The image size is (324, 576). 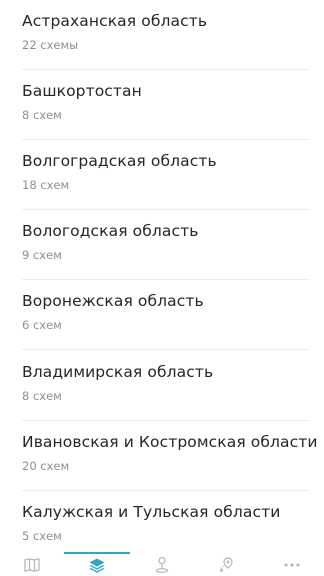 I want to click on region-scheme-count: 6 схем, so click(x=42, y=325).